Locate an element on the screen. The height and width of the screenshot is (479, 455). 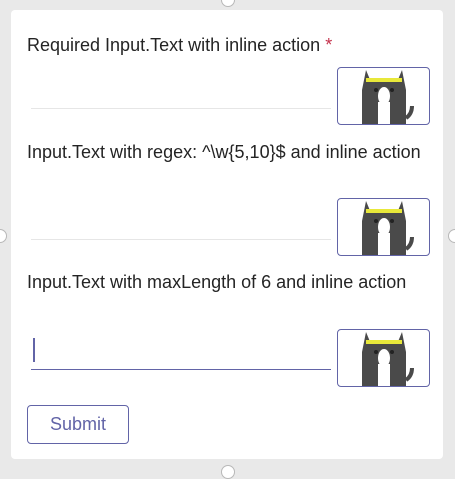
text-input-maxlength is located at coordinates (181, 351).